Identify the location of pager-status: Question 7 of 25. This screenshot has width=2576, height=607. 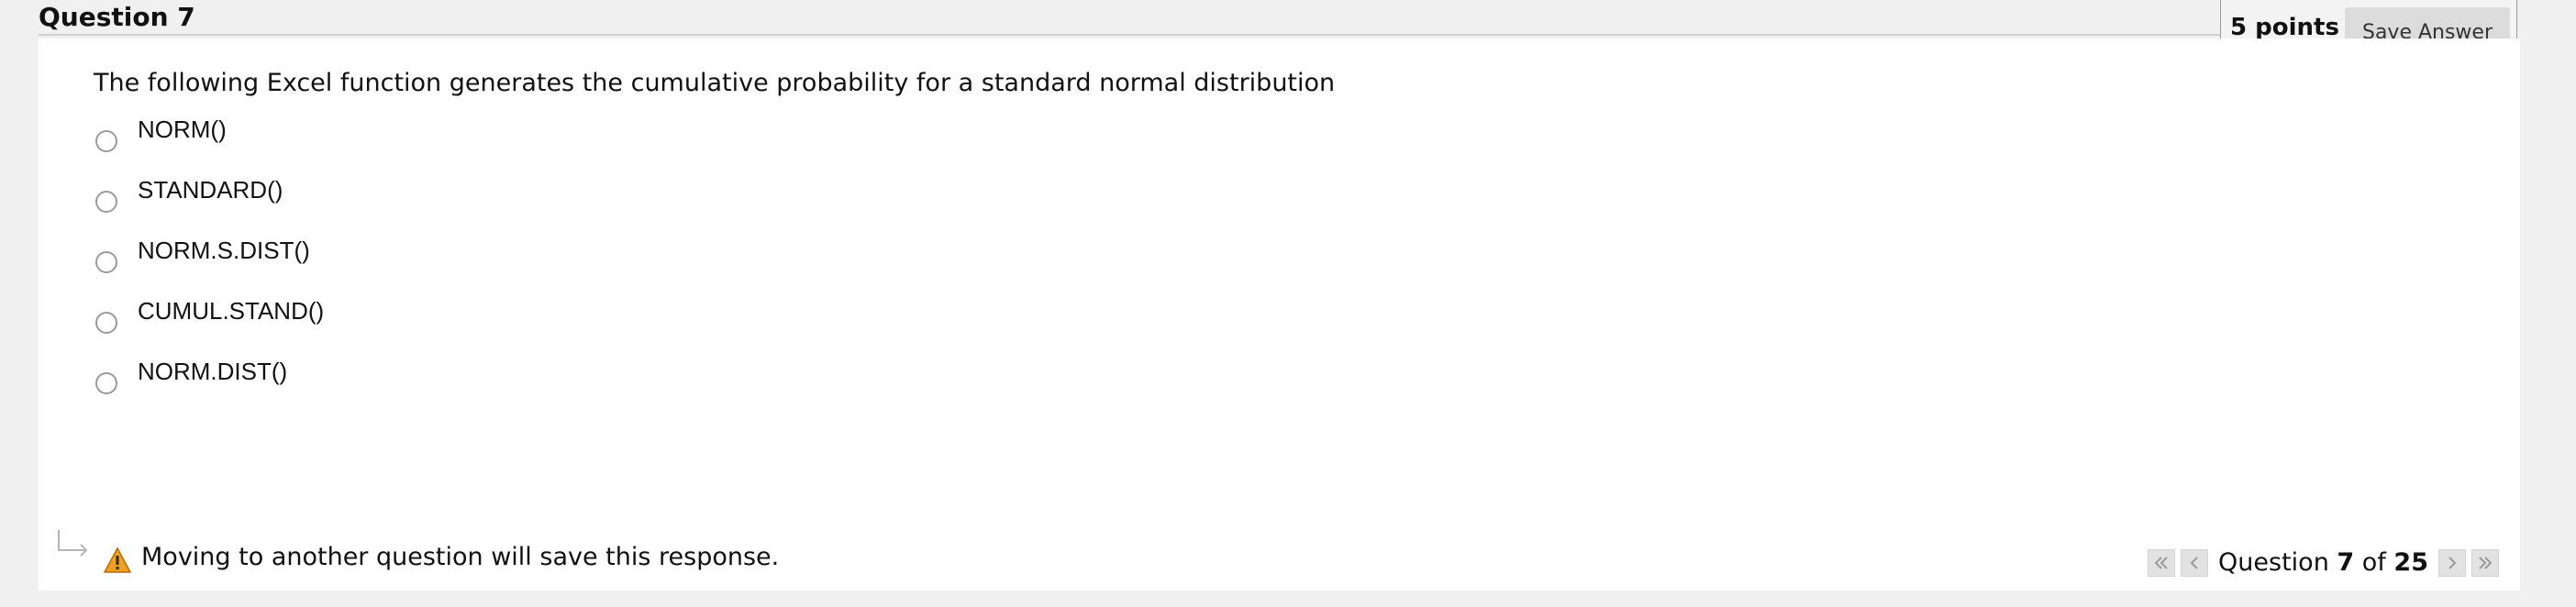
(2323, 562).